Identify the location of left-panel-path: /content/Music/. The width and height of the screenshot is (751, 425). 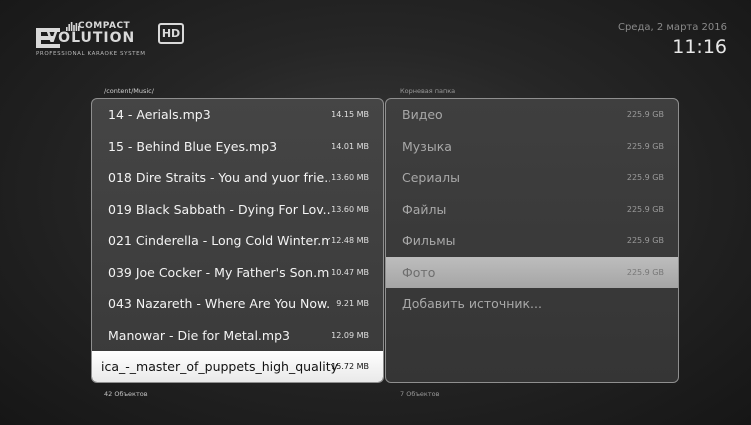
(129, 91).